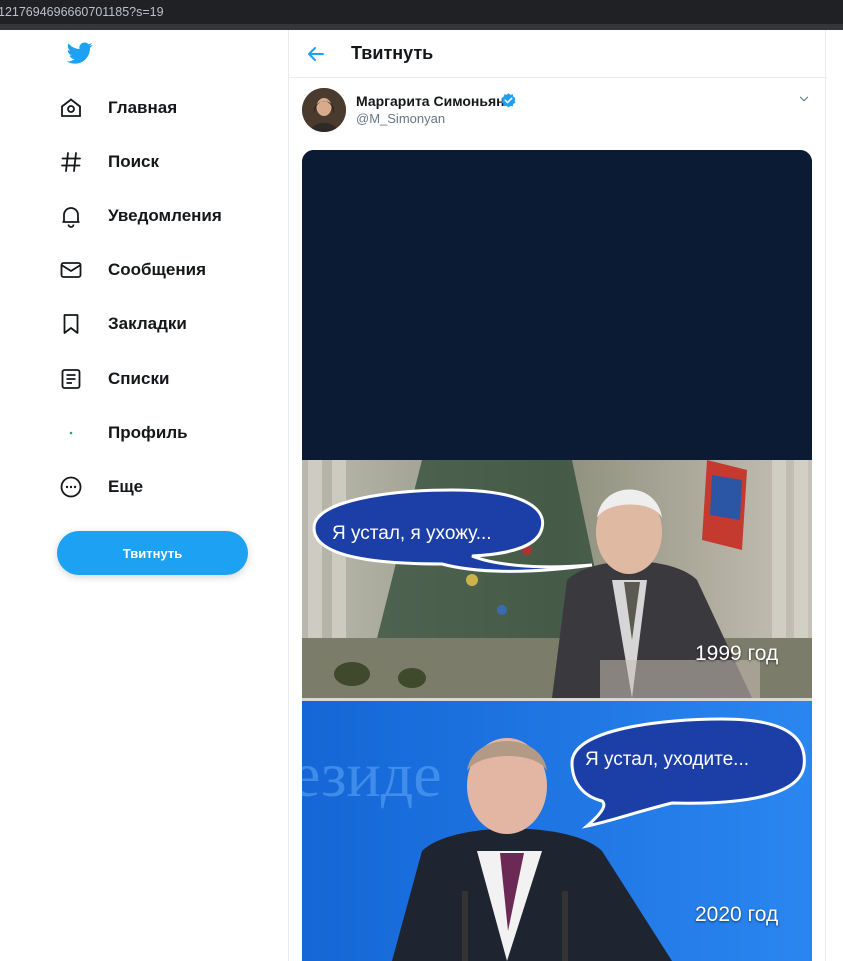 This screenshot has height=961, width=843. What do you see at coordinates (157, 269) in the screenshot?
I see `sidebar-item-label: Сообщения` at bounding box center [157, 269].